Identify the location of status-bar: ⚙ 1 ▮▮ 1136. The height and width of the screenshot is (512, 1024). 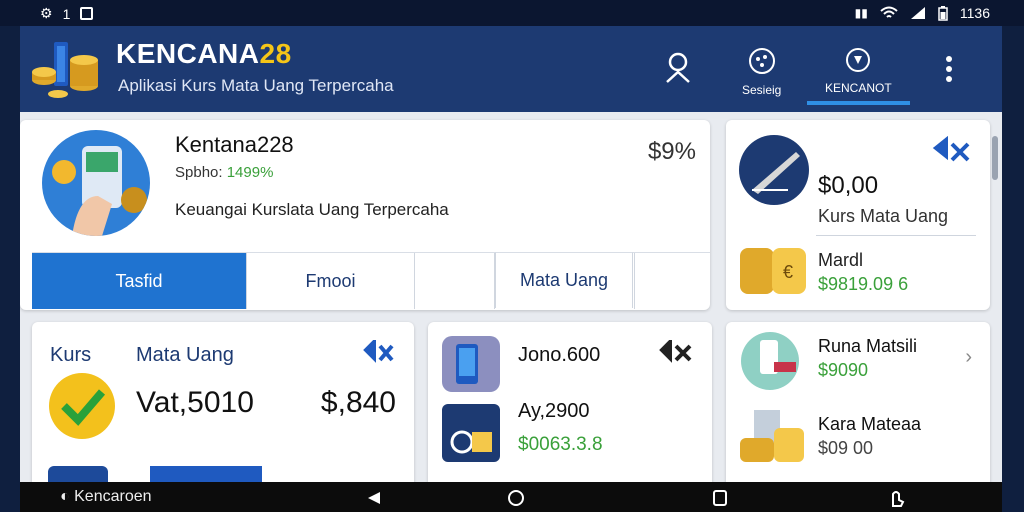
(512, 13).